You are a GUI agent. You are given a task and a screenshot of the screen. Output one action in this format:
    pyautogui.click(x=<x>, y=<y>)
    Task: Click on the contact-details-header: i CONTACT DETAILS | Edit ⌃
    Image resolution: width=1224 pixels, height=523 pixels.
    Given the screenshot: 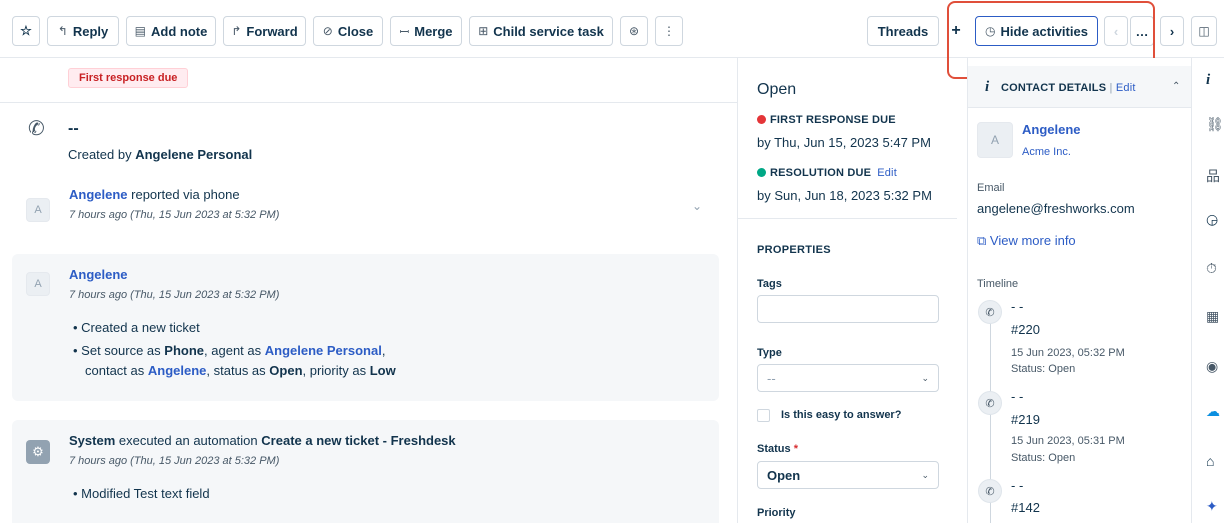 What is the action you would take?
    pyautogui.click(x=1079, y=87)
    